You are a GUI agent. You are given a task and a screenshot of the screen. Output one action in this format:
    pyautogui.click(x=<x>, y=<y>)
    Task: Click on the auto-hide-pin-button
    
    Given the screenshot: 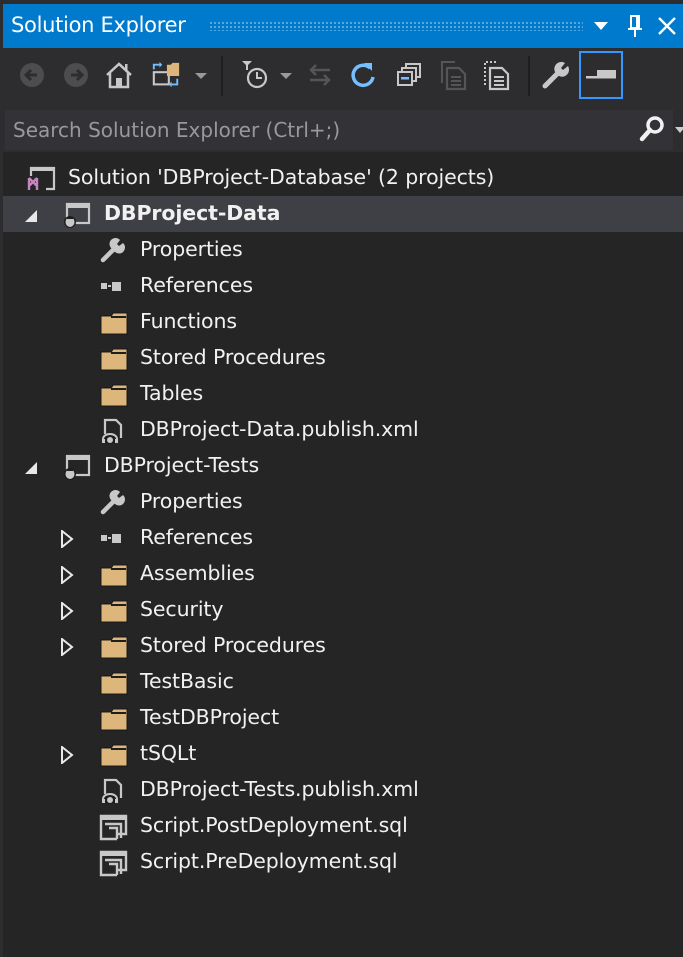 What is the action you would take?
    pyautogui.click(x=635, y=26)
    